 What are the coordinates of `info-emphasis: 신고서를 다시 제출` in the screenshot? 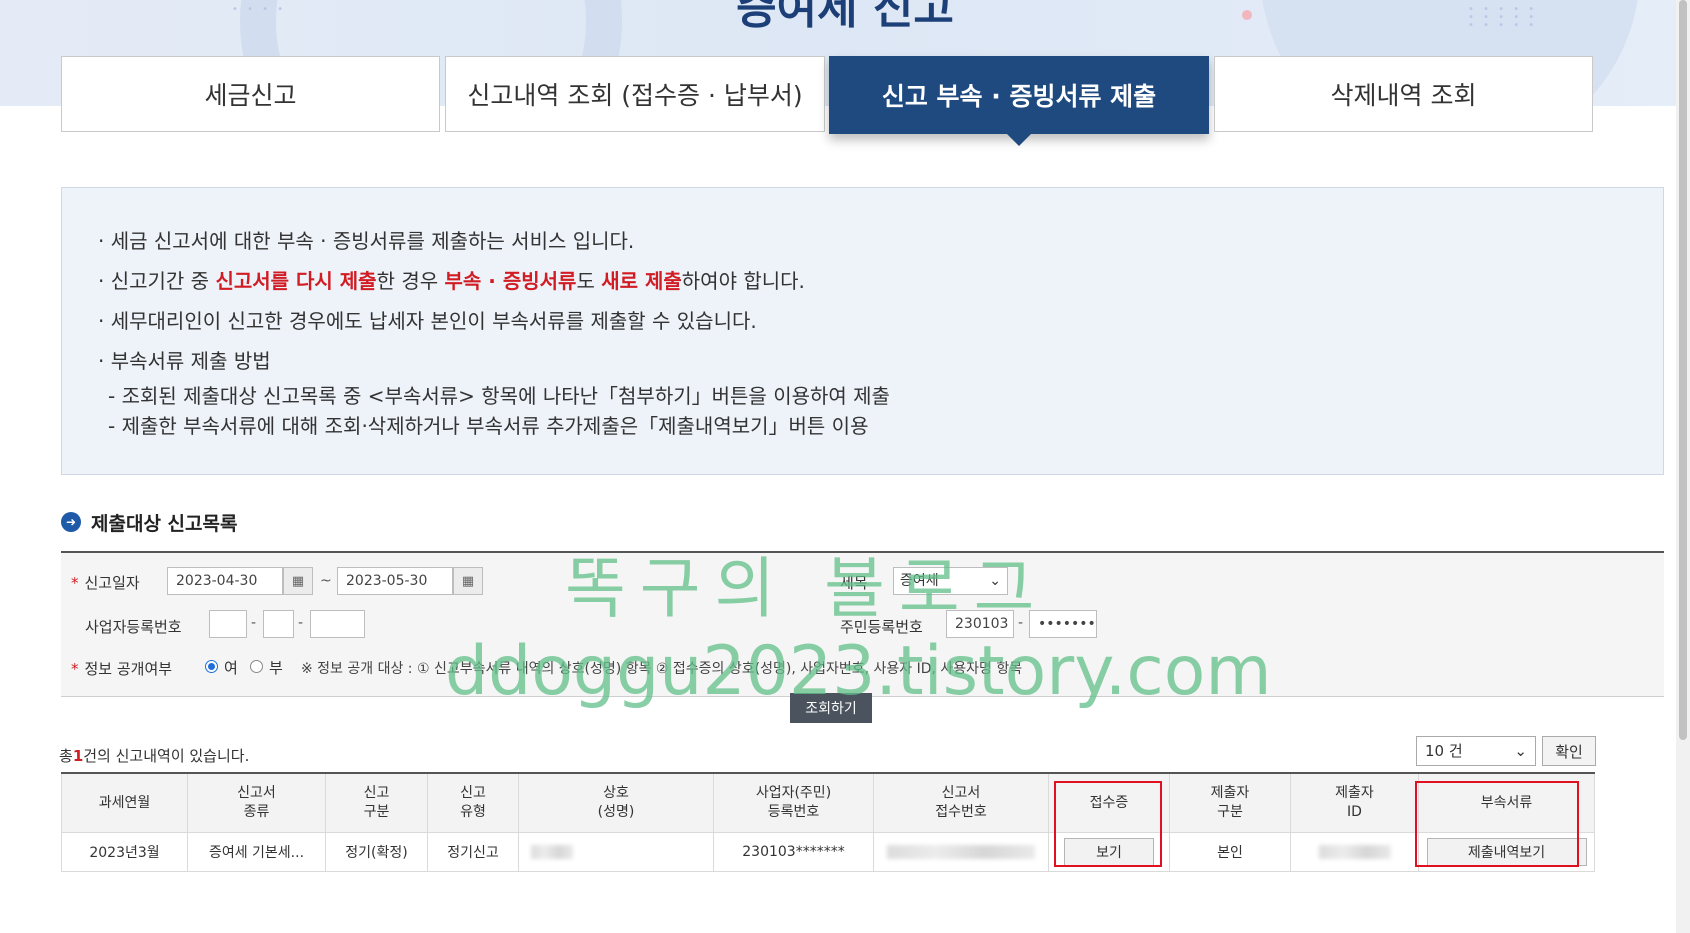 It's located at (296, 281).